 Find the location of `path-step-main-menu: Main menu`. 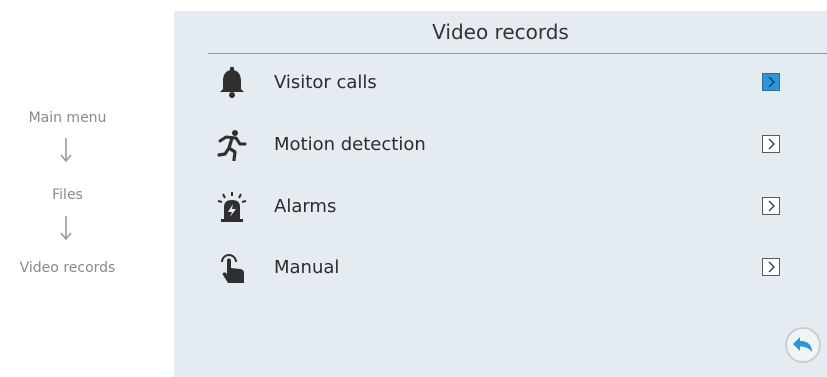

path-step-main-menu: Main menu is located at coordinates (67, 118).